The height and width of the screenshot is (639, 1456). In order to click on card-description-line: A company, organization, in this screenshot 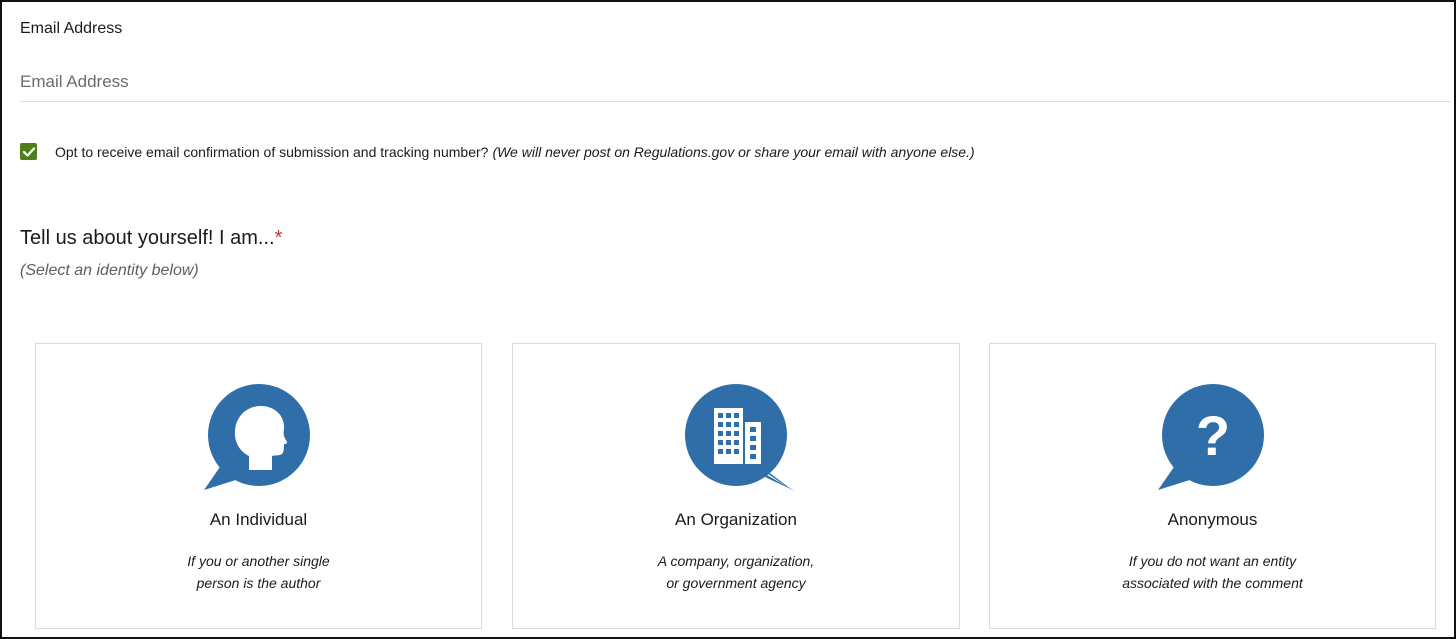, I will do `click(736, 561)`.